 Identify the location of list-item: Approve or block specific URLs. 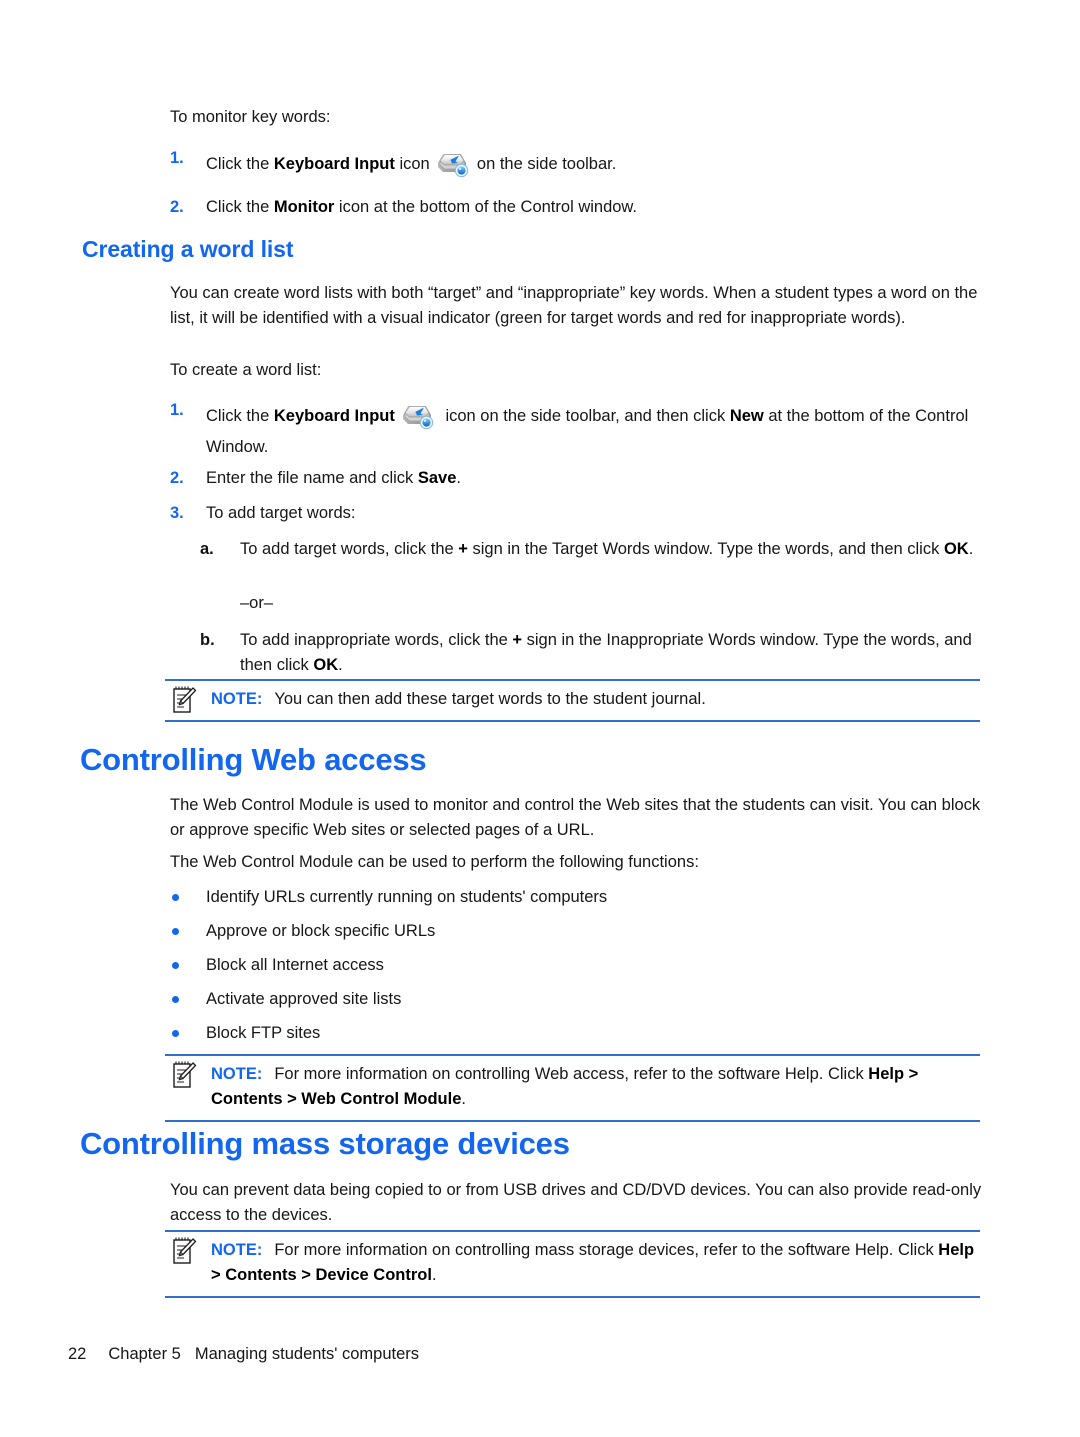
(576, 931).